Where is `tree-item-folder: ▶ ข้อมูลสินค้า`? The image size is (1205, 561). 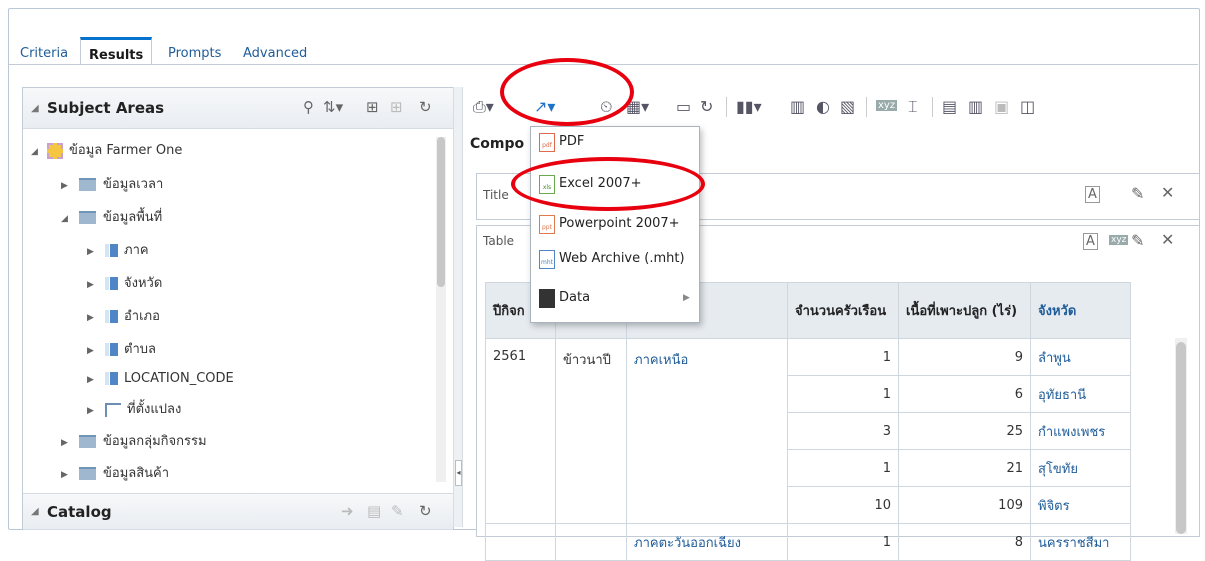
tree-item-folder: ▶ ข้อมูลสินค้า is located at coordinates (115, 474).